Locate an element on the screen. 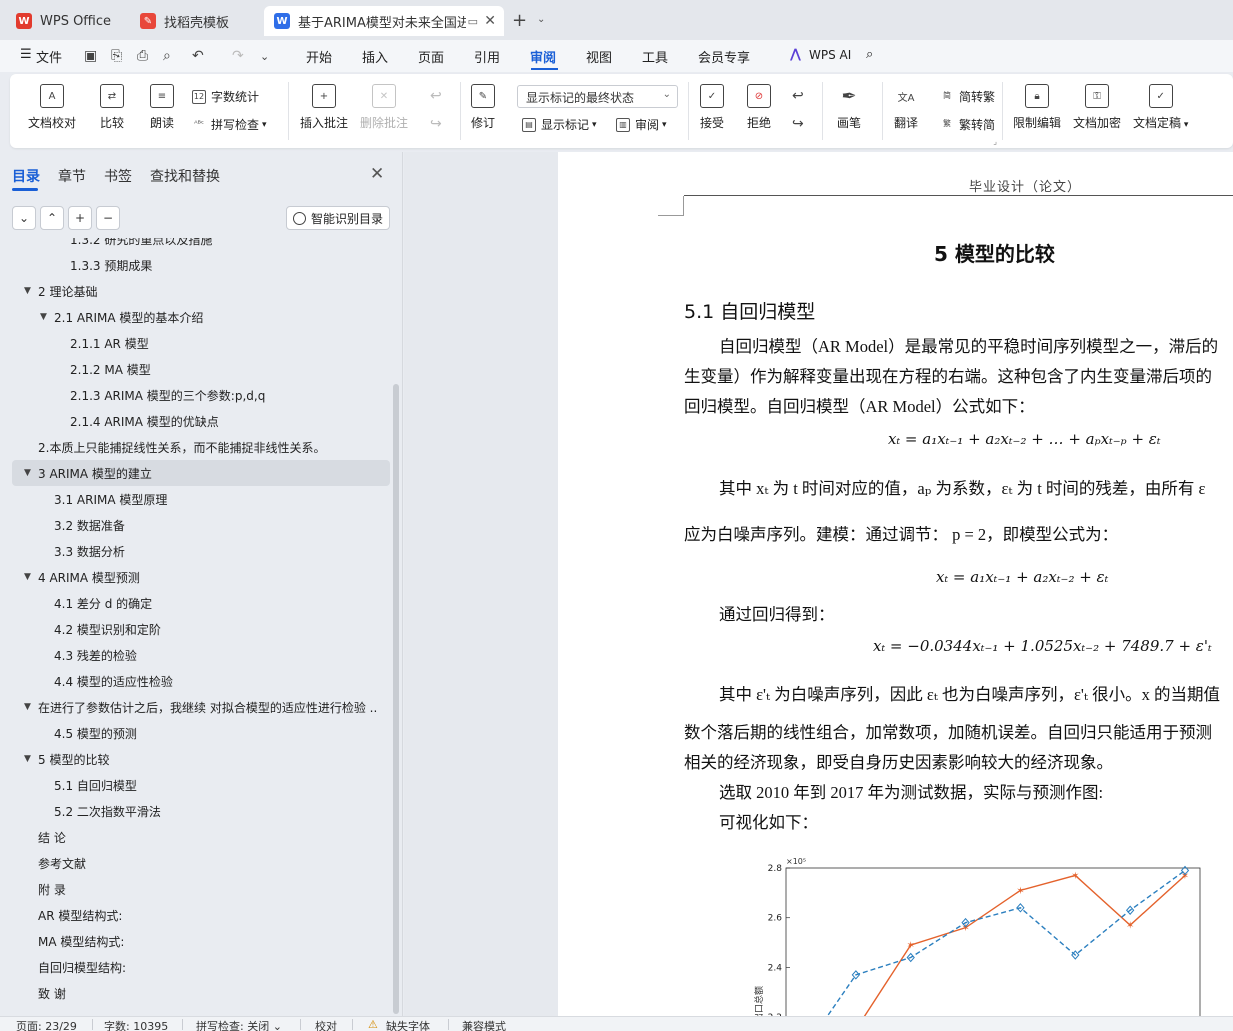  pen-button: ✒ 画笔 is located at coordinates (849, 107).